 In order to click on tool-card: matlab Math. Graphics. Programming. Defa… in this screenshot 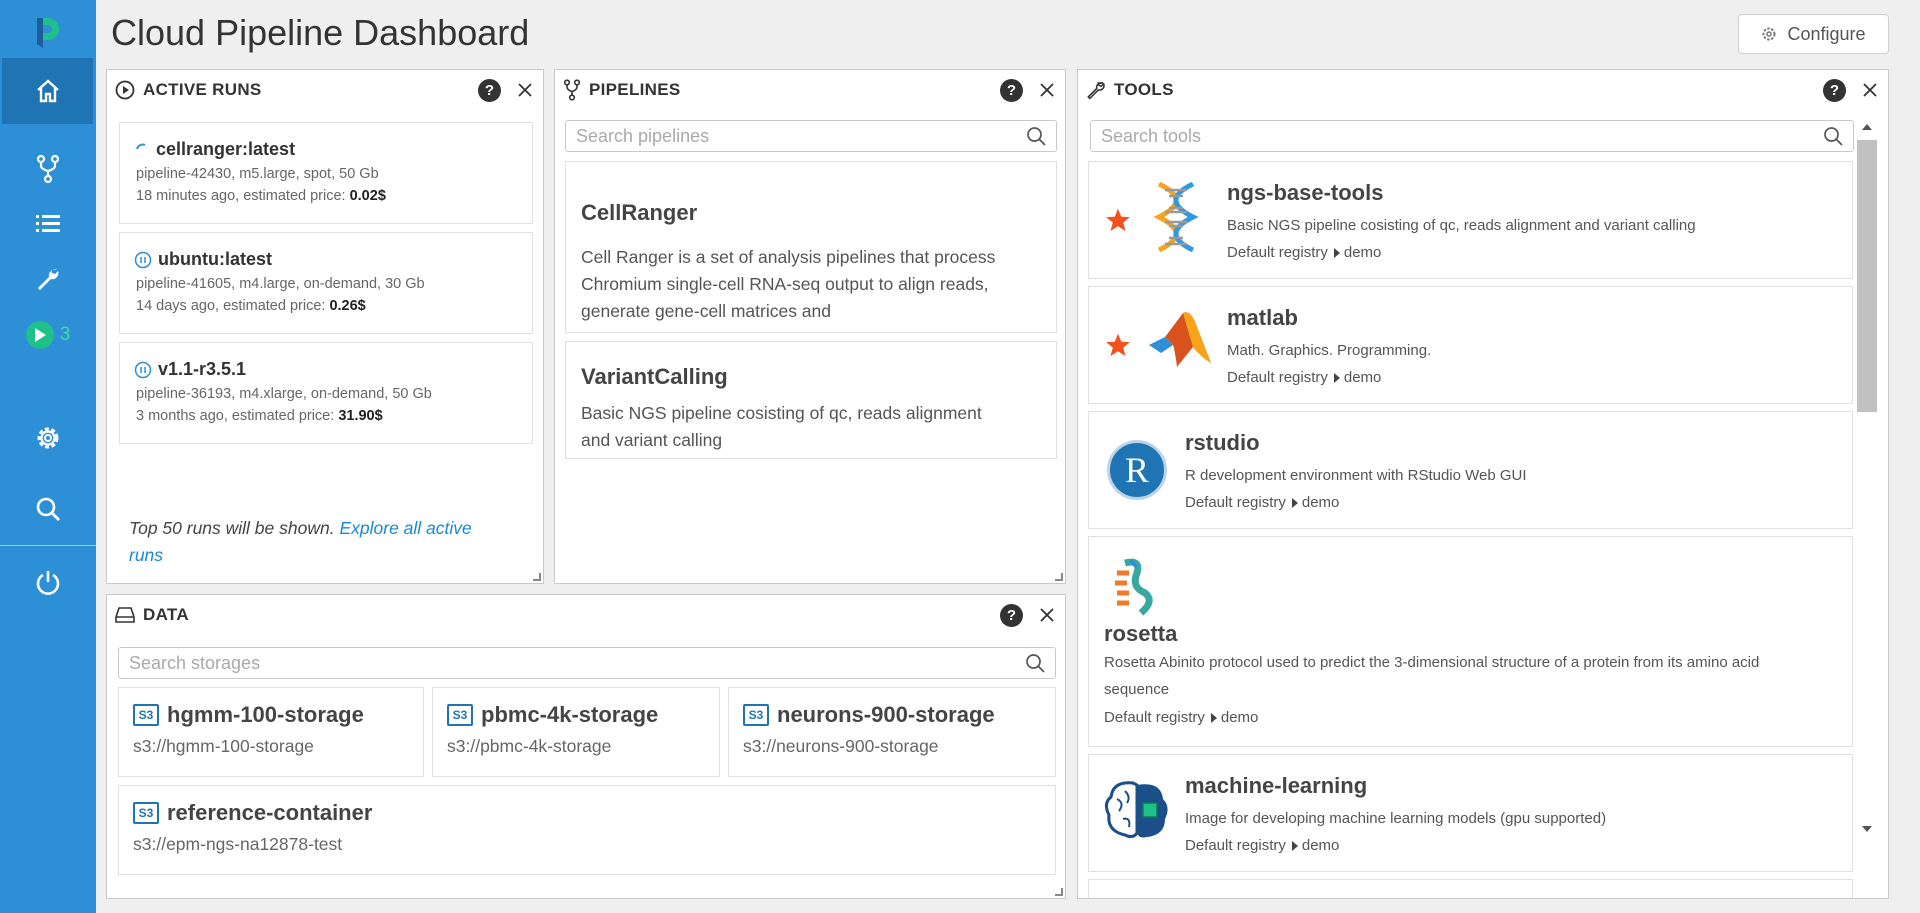, I will do `click(1470, 345)`.